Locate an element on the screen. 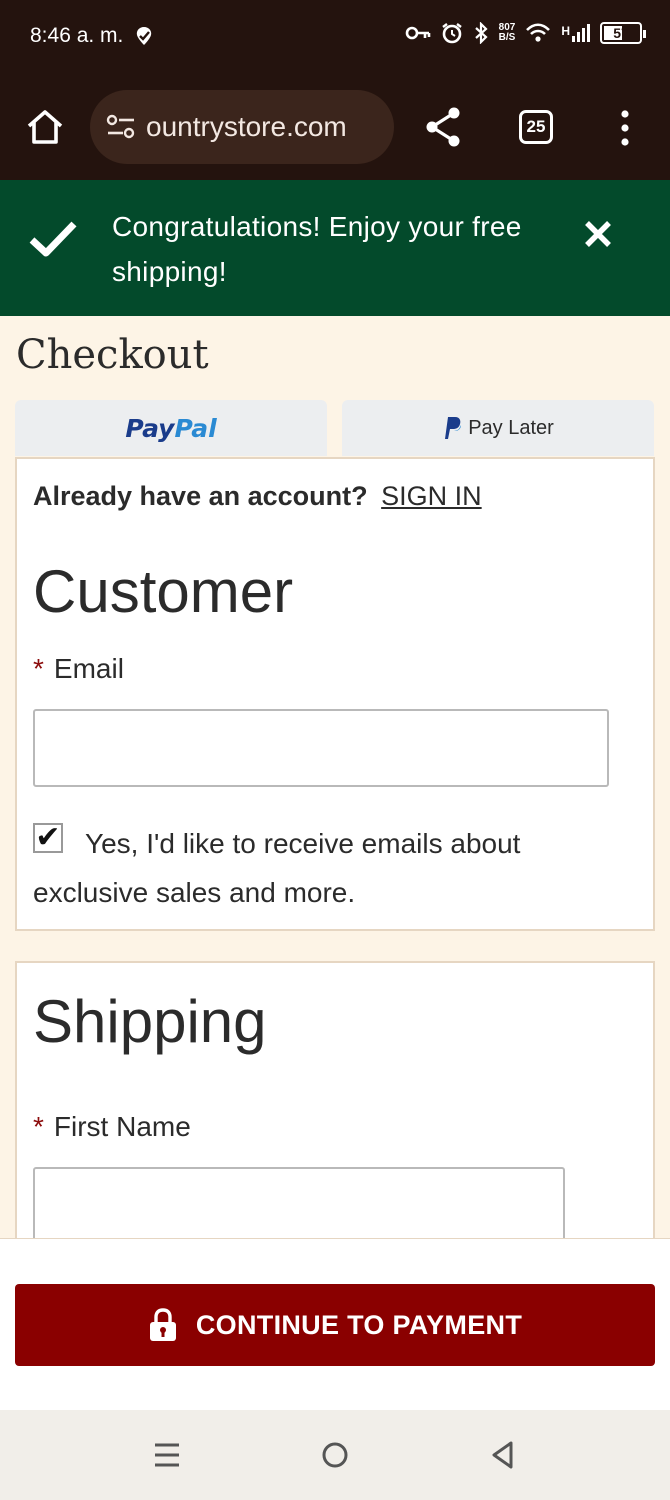 The height and width of the screenshot is (1500, 670). checkout-action-bar: CONTINUE TO PAYMENT is located at coordinates (335, 1324).